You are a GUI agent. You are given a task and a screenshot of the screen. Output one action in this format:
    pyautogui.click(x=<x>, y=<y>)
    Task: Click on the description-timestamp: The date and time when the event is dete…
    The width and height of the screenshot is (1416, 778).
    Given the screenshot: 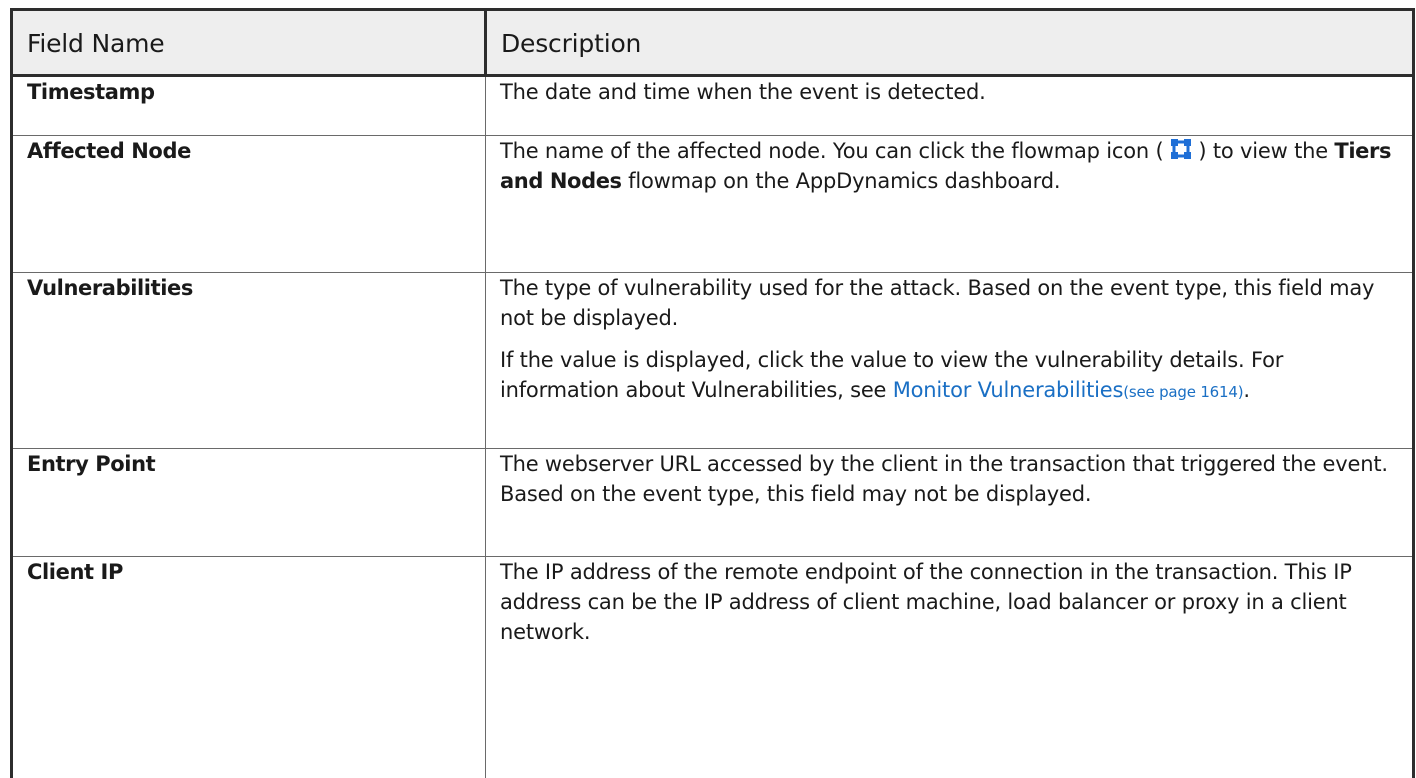 What is the action you would take?
    pyautogui.click(x=743, y=92)
    